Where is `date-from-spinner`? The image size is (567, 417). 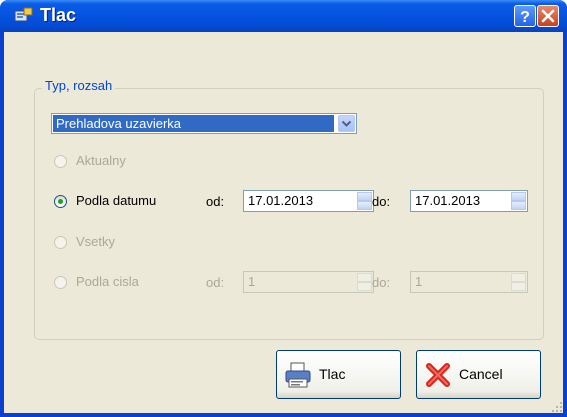 date-from-spinner is located at coordinates (364, 201).